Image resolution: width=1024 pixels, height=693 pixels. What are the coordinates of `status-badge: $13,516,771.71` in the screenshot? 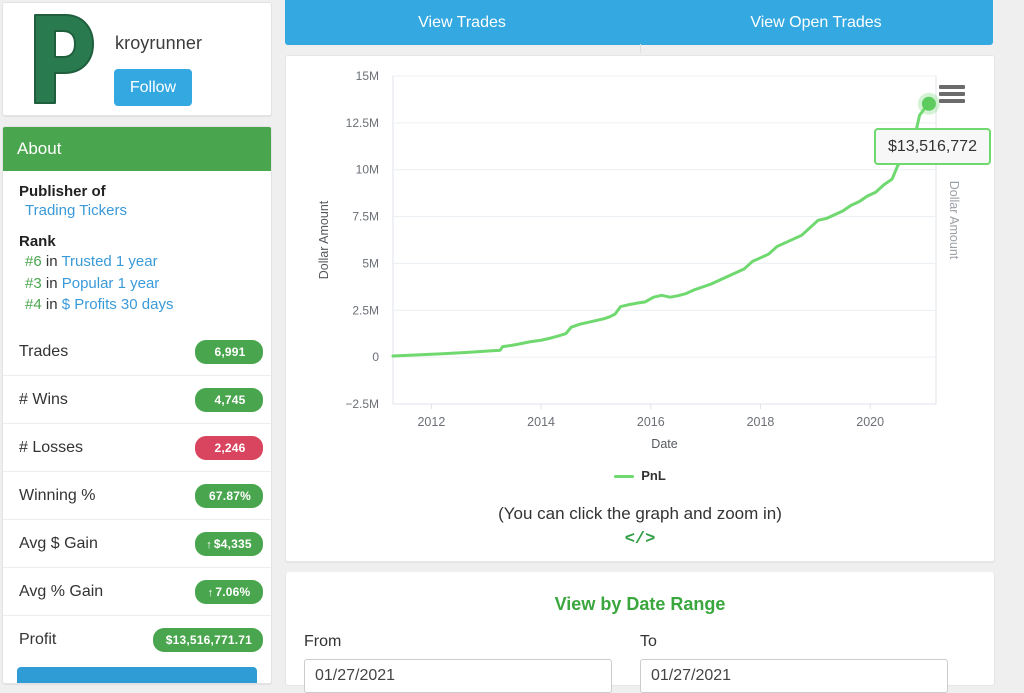 It's located at (207, 639).